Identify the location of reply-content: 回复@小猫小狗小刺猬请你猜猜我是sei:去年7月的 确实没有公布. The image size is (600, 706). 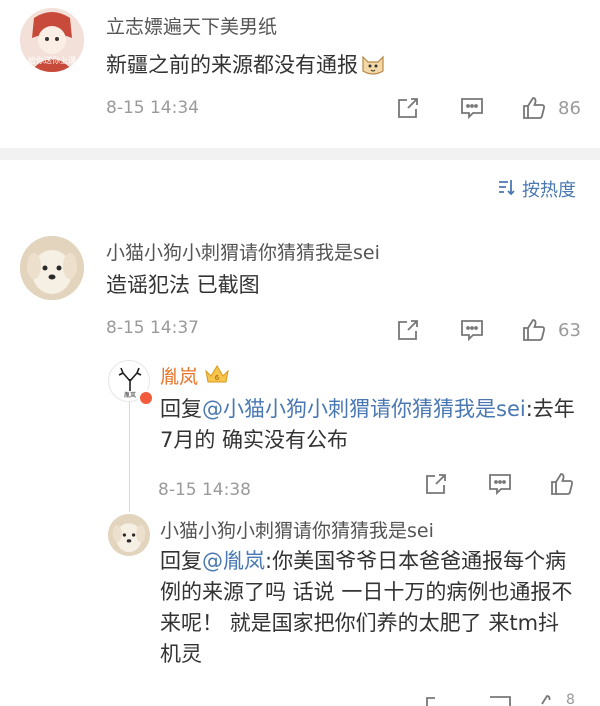
(370, 425).